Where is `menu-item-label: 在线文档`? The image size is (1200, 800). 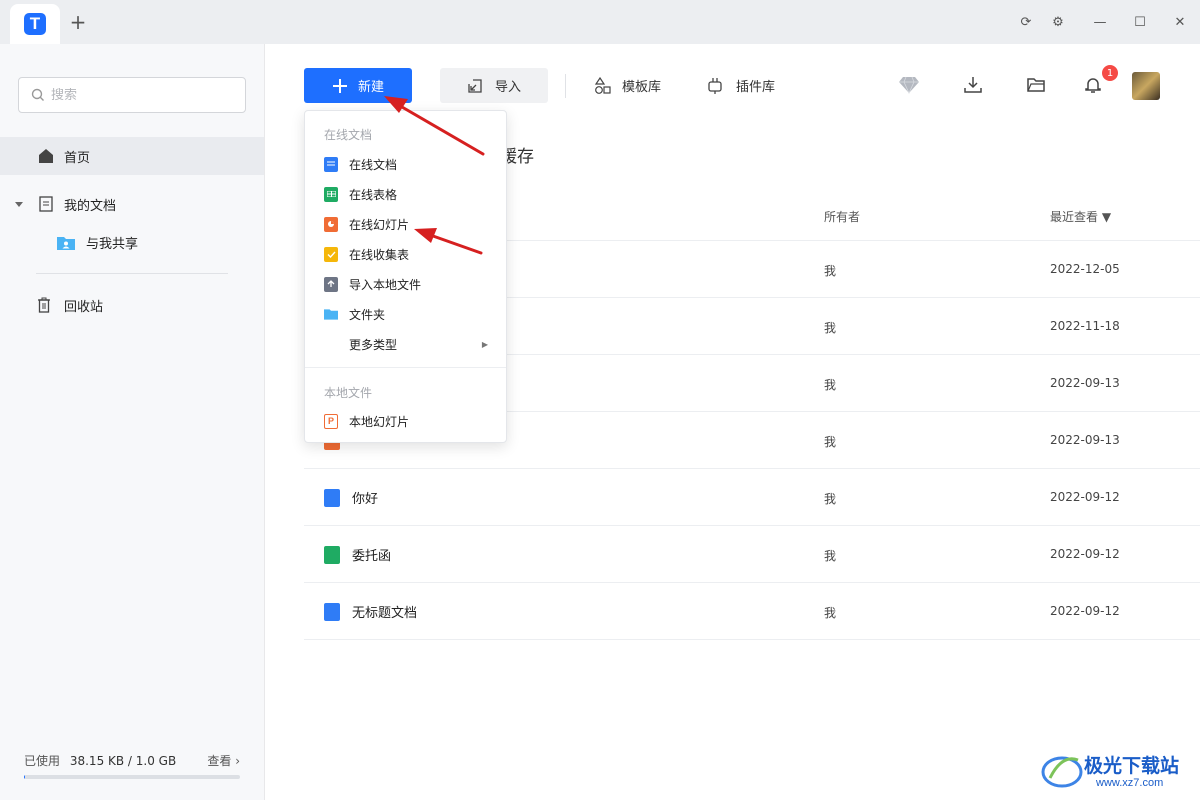
menu-item-label: 在线文档 is located at coordinates (373, 164).